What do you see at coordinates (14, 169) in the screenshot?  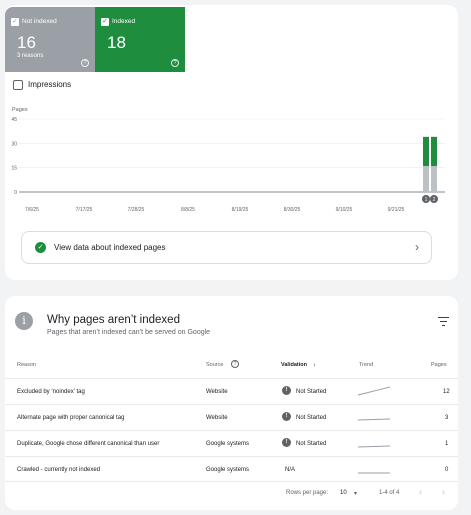 I see `y-tick-label: 15` at bounding box center [14, 169].